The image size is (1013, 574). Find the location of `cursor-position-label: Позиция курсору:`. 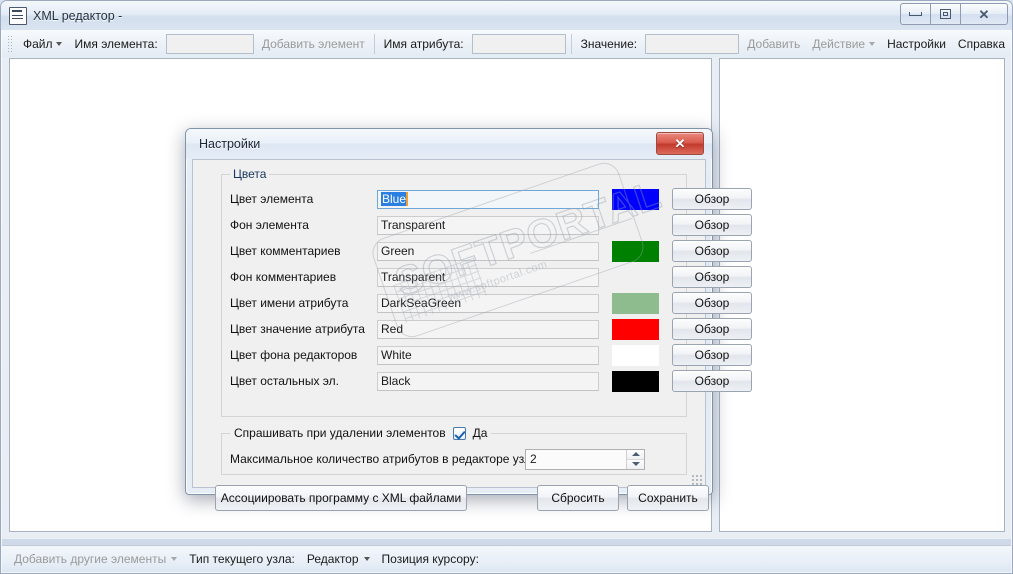

cursor-position-label: Позиция курсору: is located at coordinates (430, 559).